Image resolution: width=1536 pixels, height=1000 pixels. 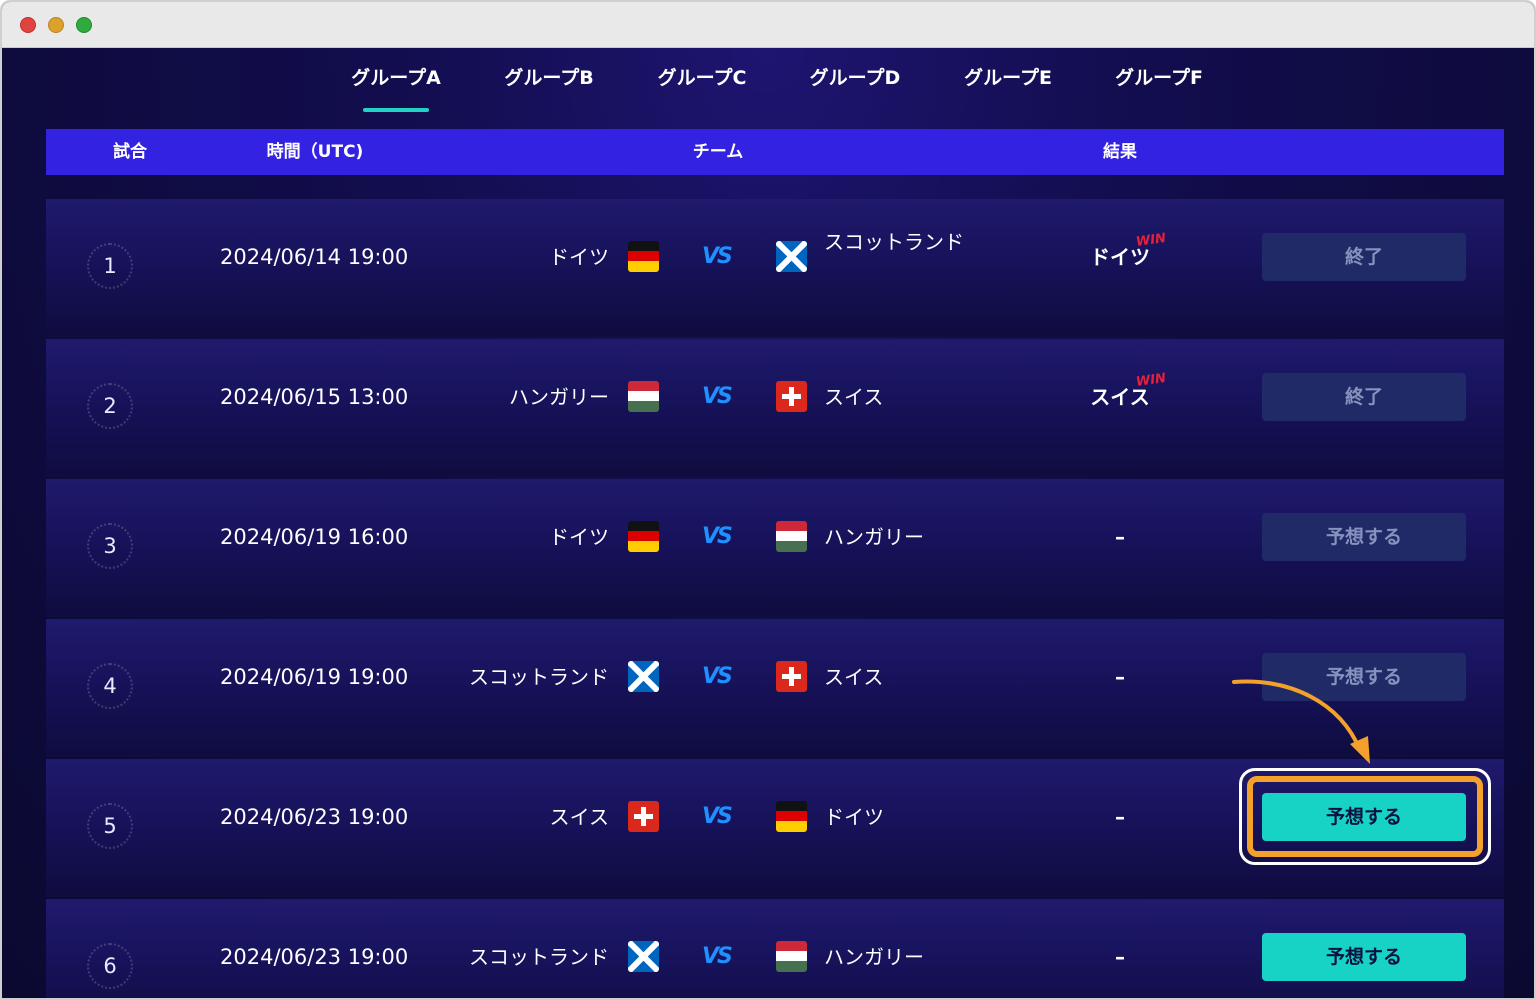 What do you see at coordinates (110, 966) in the screenshot?
I see `match-number: 6` at bounding box center [110, 966].